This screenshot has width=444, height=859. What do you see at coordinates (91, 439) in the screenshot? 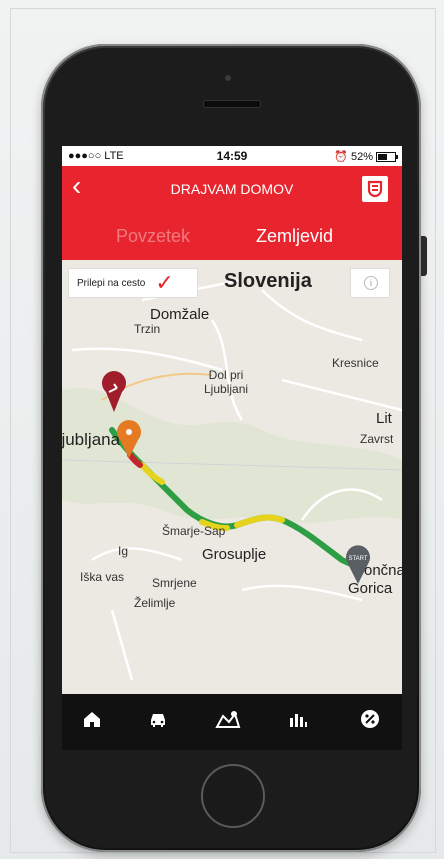
I see `map-label-ljubljana: Ljubljana` at bounding box center [91, 439].